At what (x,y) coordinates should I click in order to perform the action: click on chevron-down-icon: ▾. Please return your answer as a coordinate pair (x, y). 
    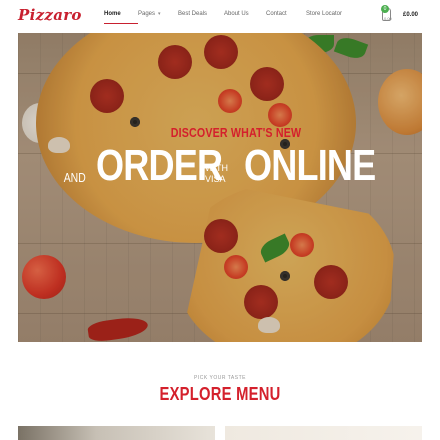
    Looking at the image, I should click on (159, 14).